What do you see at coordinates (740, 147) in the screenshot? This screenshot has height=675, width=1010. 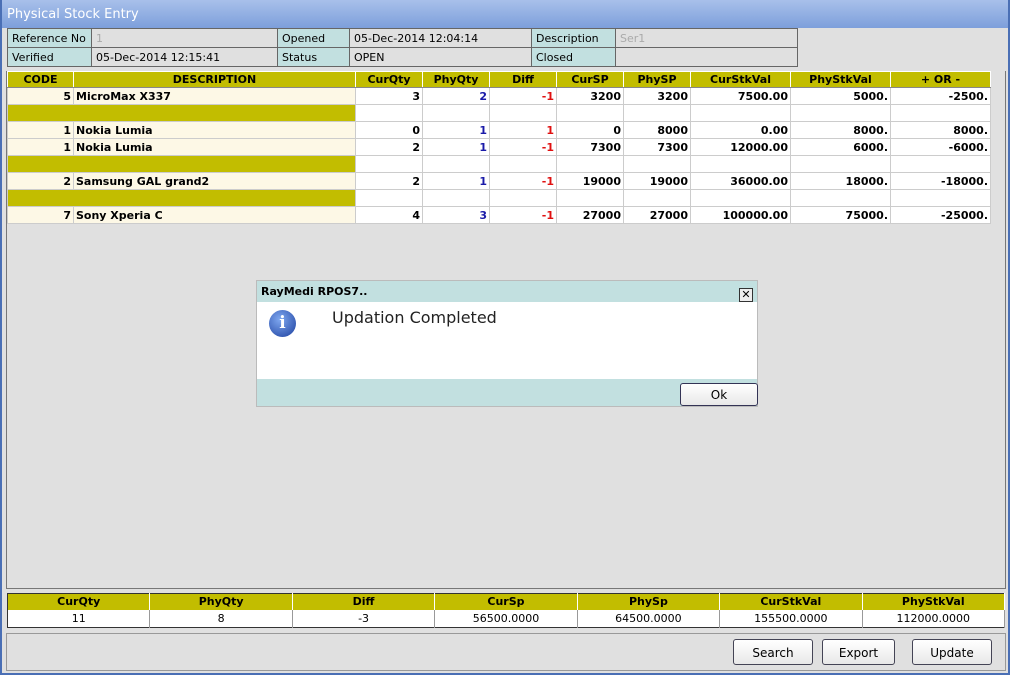 I see `cell-curstkval: 12000.00` at bounding box center [740, 147].